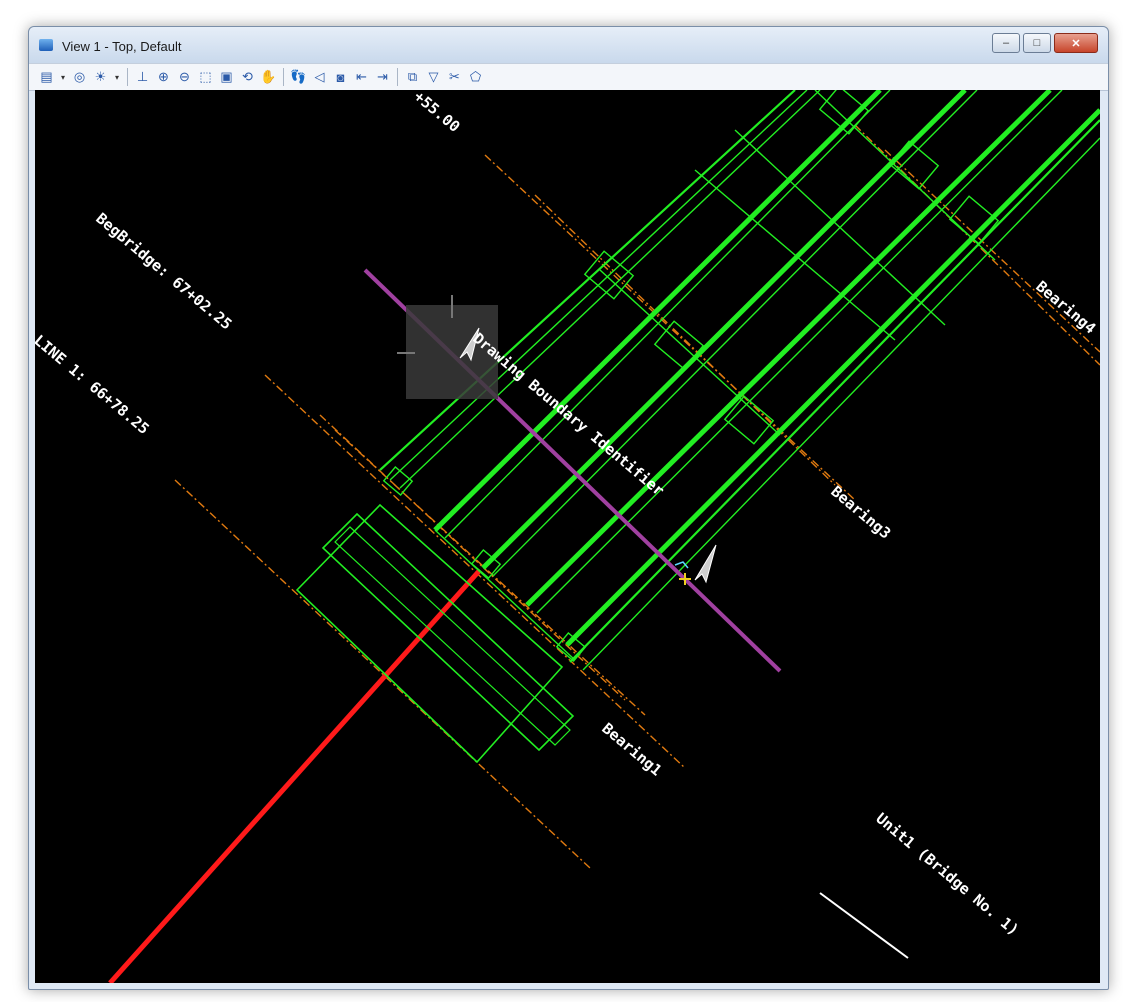 This screenshot has width=1123, height=1002. Describe the element at coordinates (247, 77) in the screenshot. I see `rotate-view-icon: ⟲` at that location.